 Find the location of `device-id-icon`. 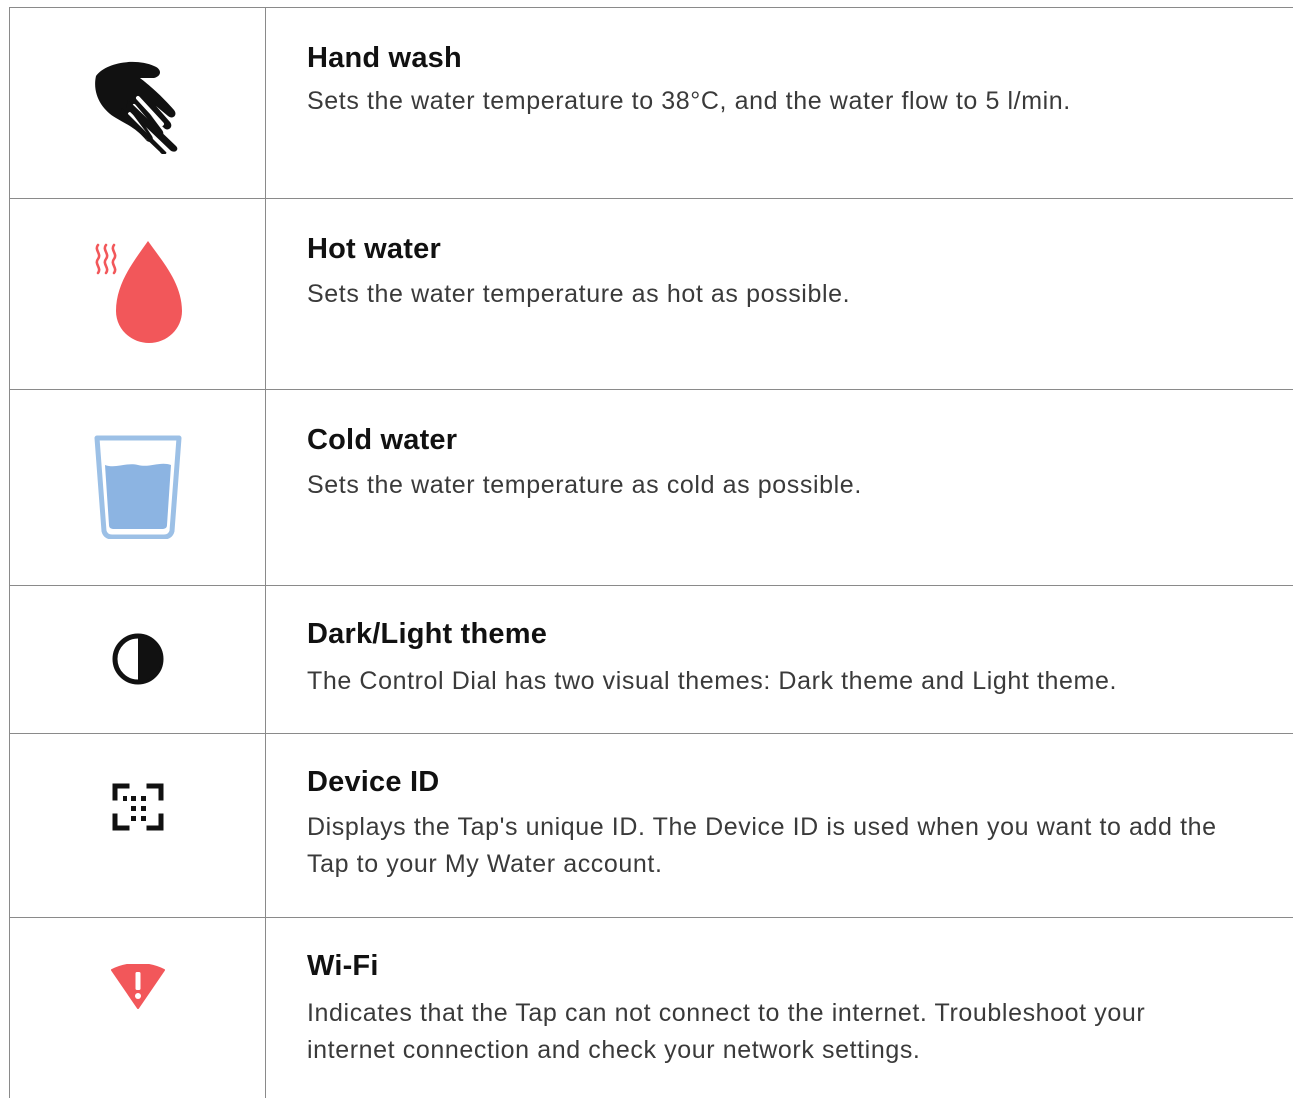

device-id-icon is located at coordinates (138, 807).